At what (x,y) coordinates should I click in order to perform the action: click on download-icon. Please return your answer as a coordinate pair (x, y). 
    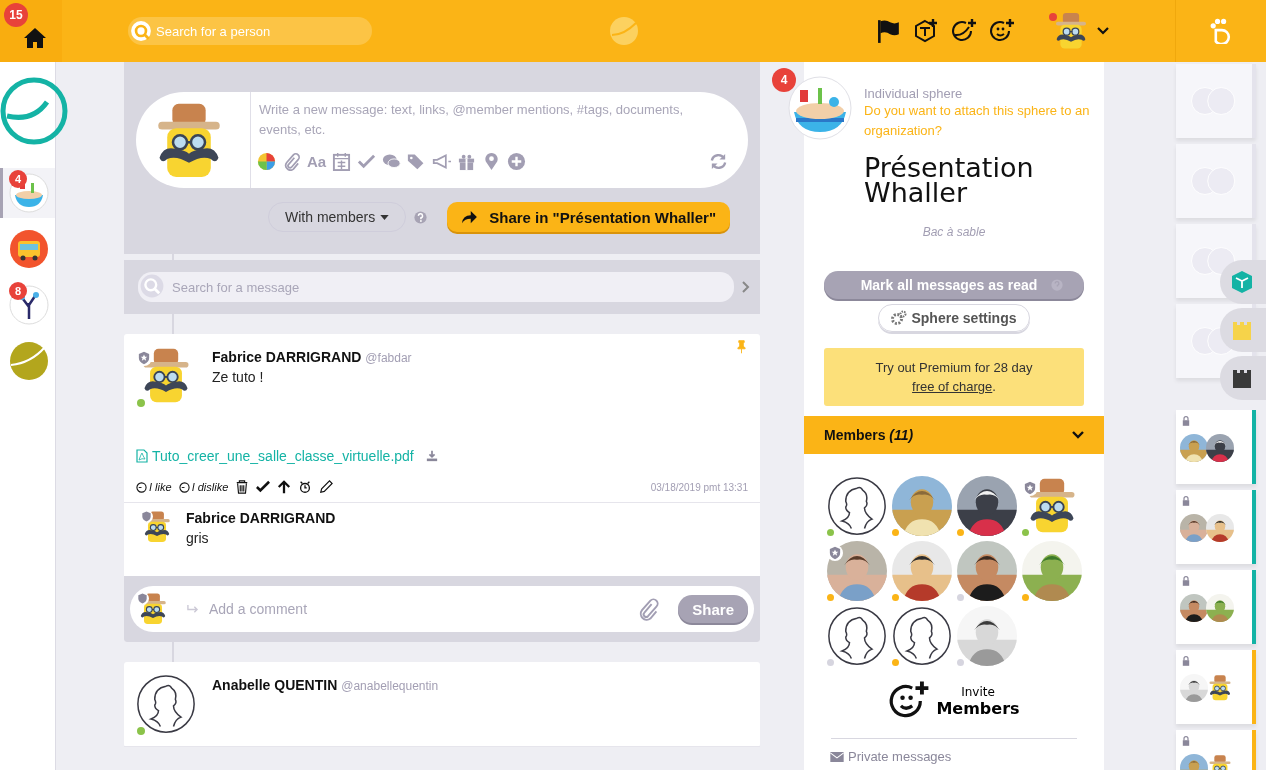
    Looking at the image, I should click on (431, 456).